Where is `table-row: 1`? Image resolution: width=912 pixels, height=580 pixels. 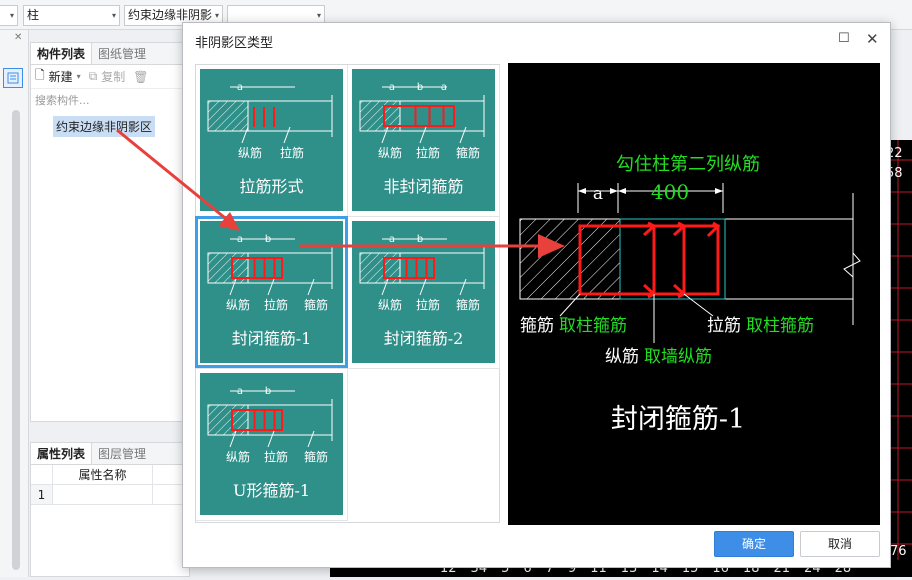
table-row: 1 is located at coordinates (110, 495).